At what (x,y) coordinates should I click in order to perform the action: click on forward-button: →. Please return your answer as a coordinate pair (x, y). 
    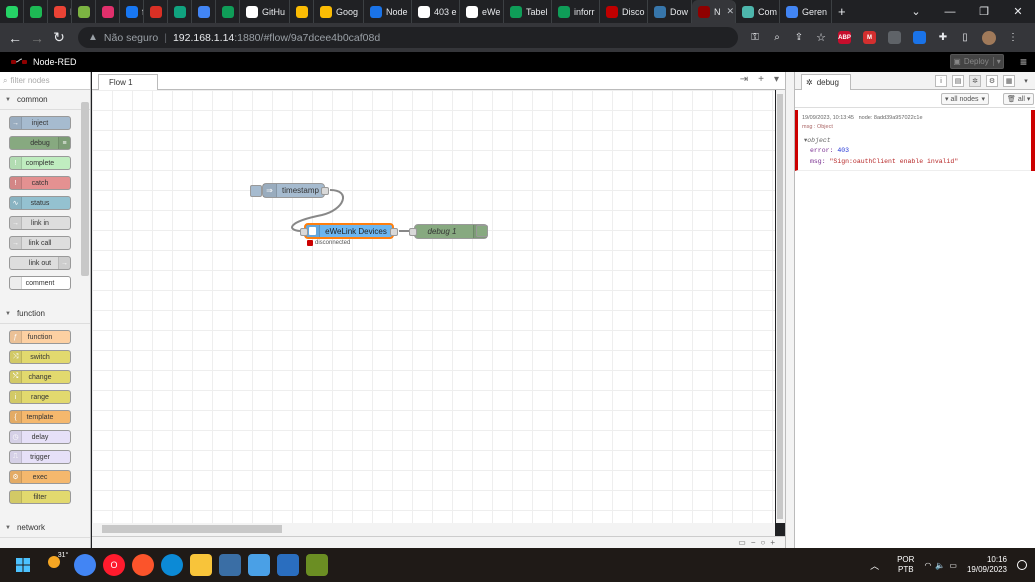
    Looking at the image, I should click on (37, 38).